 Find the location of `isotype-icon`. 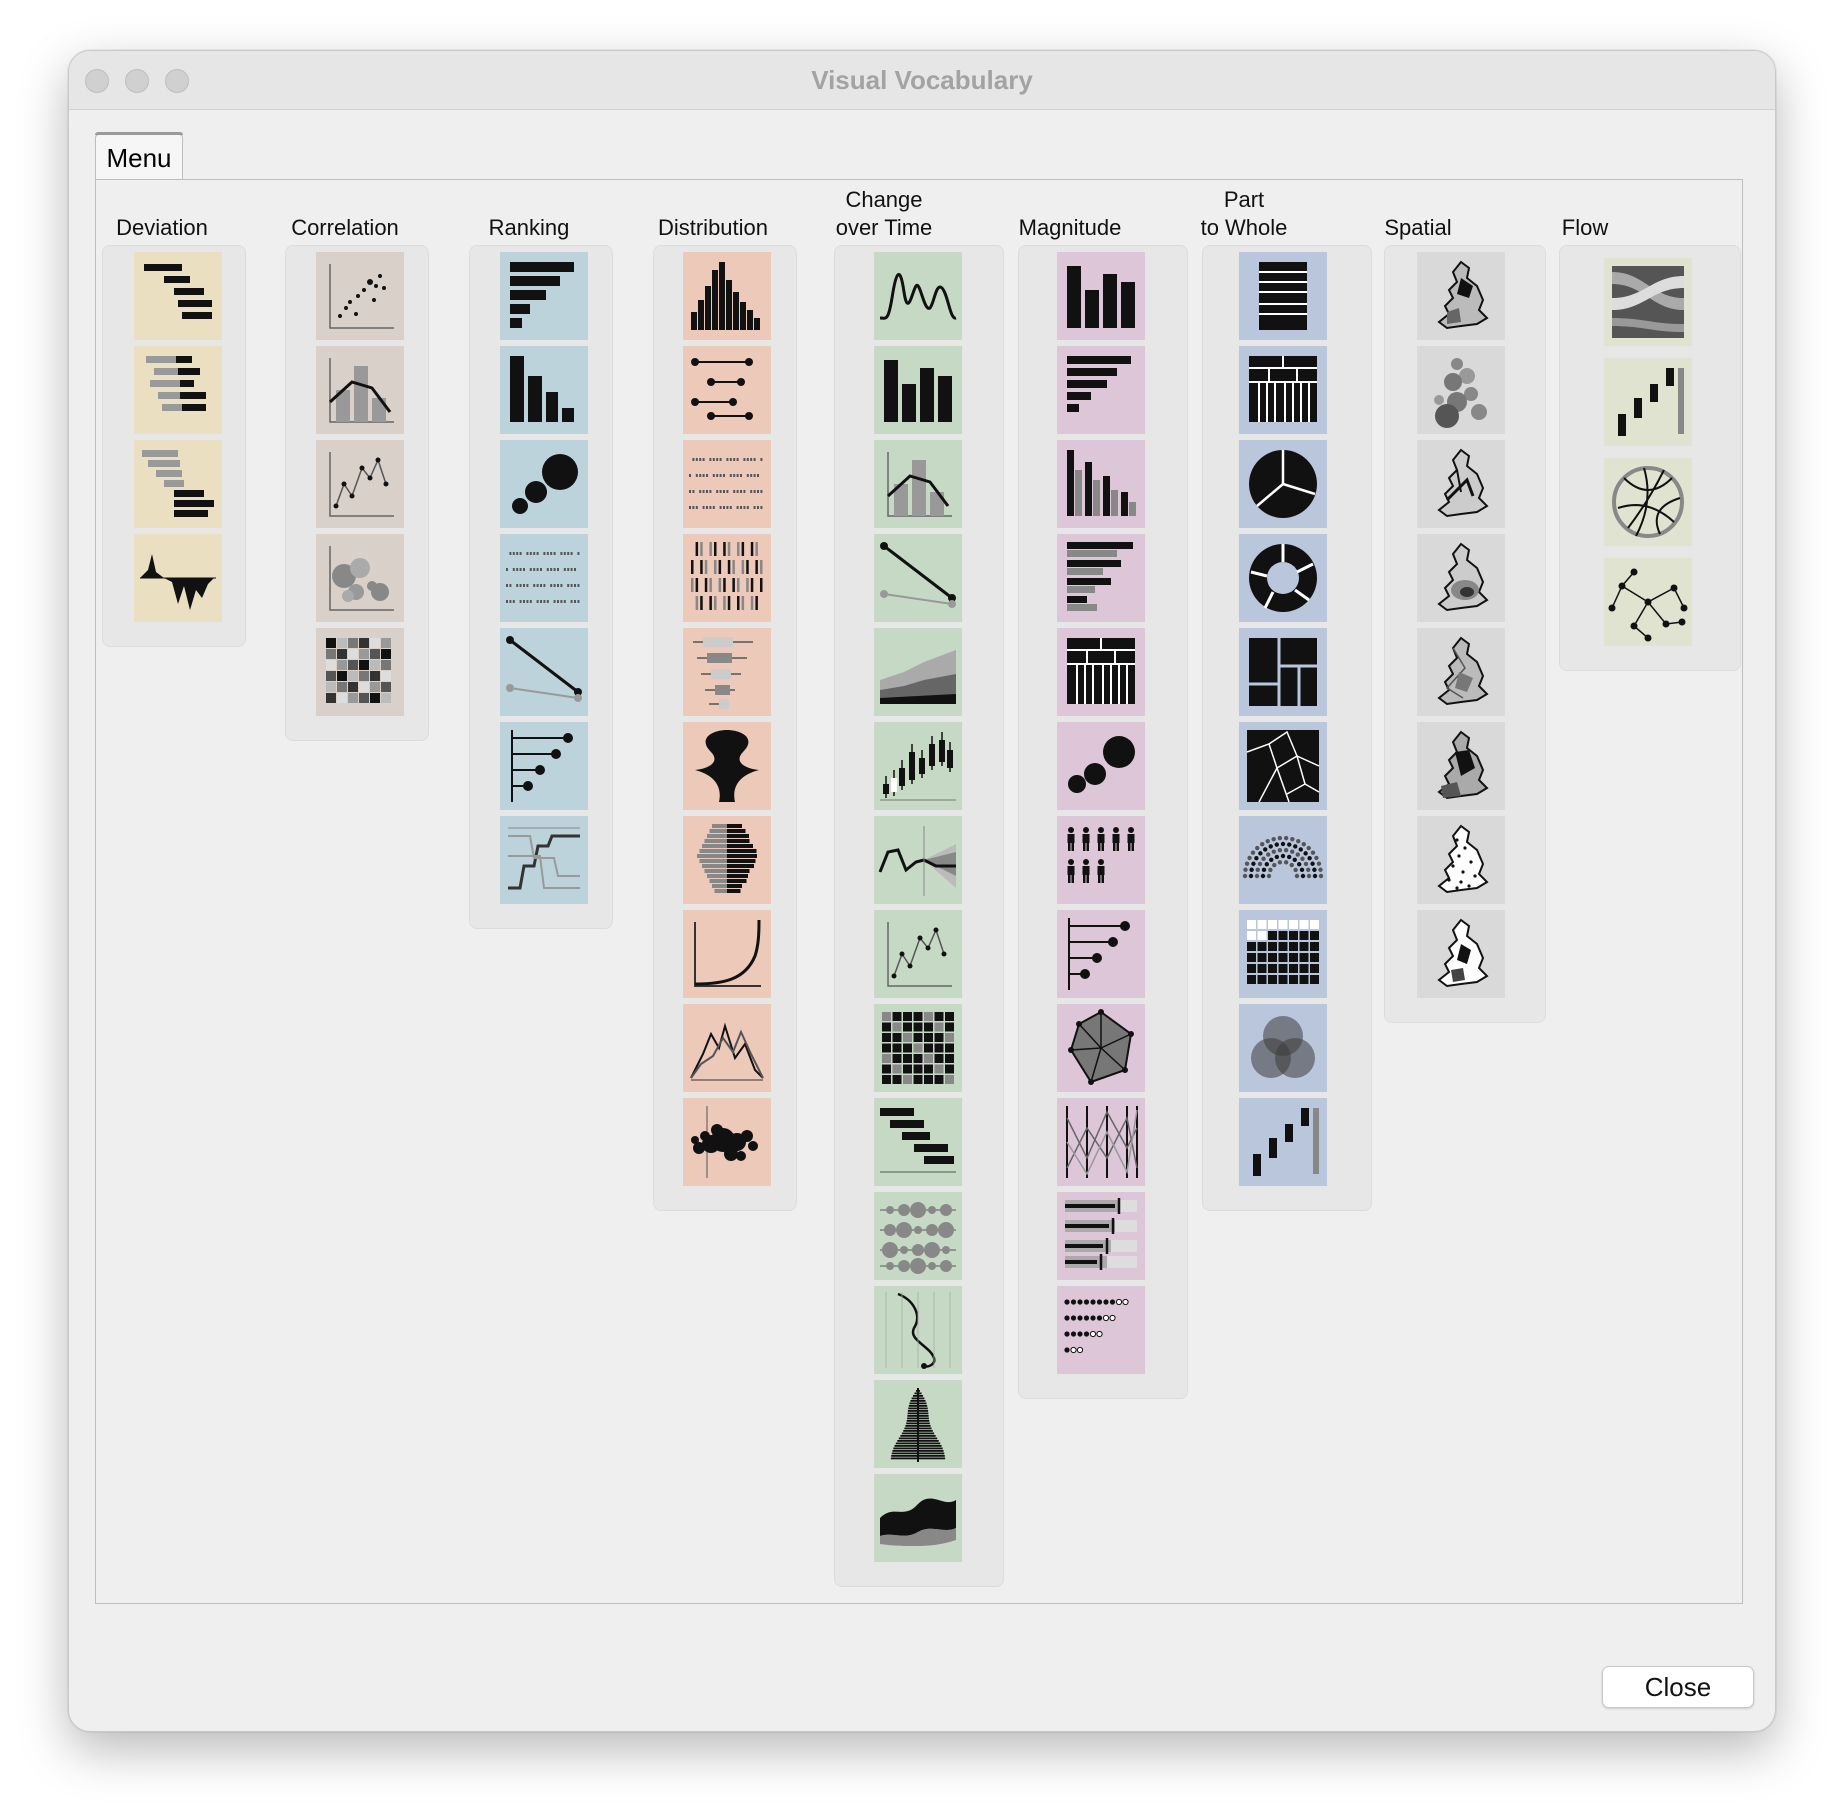

isotype-icon is located at coordinates (1101, 855).